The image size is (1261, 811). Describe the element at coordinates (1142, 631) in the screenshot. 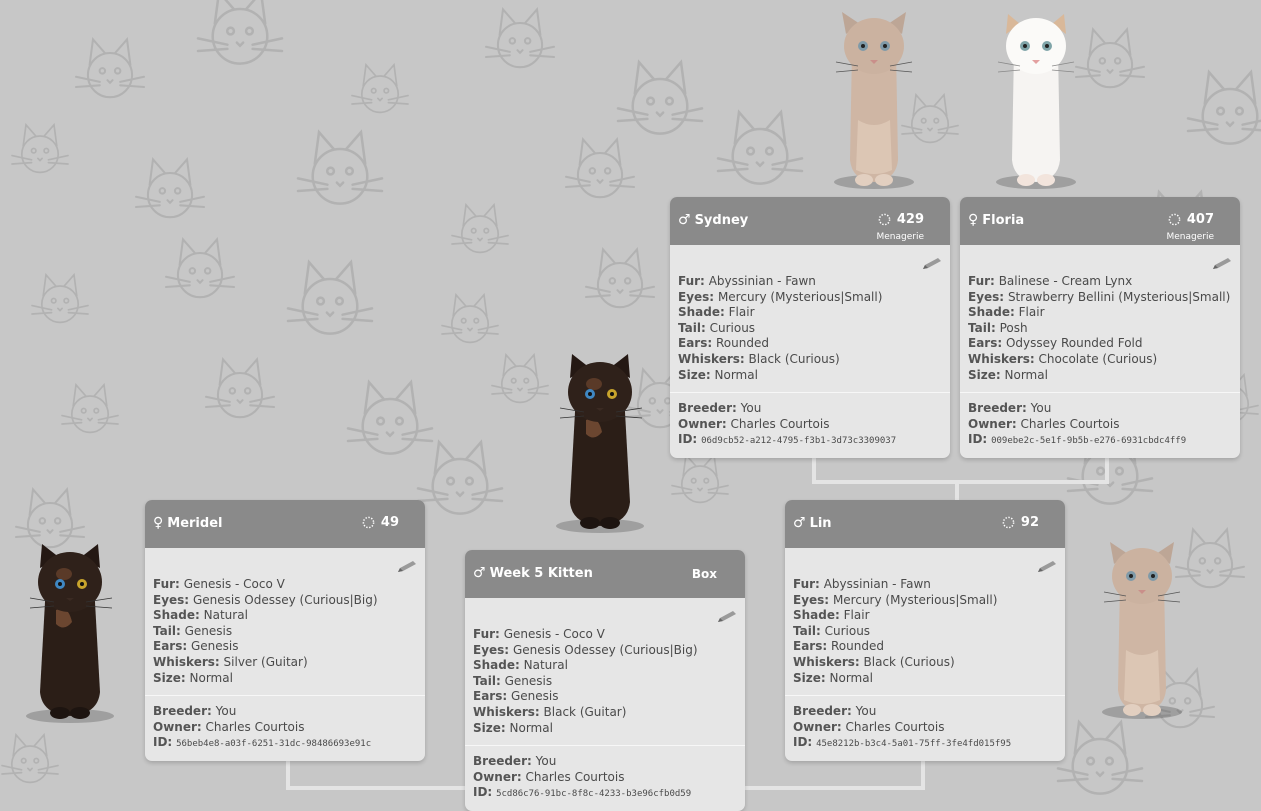

I see `cat-figure-lin` at that location.